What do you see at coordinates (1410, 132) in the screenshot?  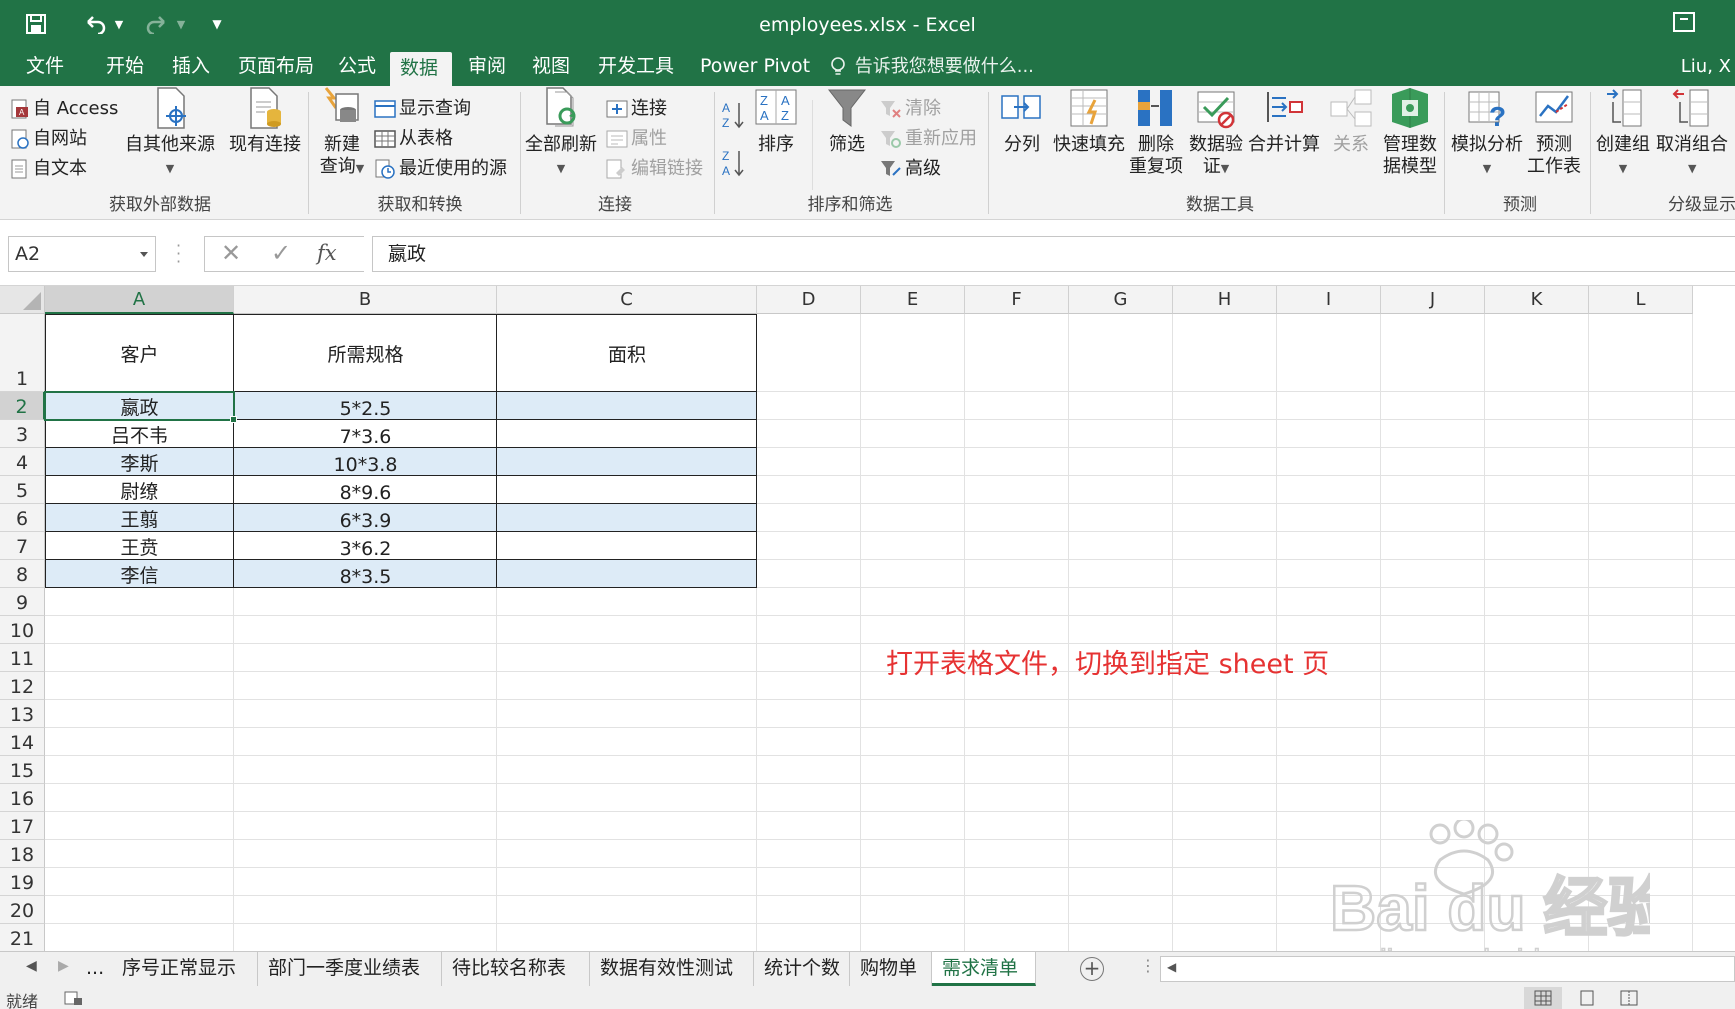 I see `manage-data-model-button: 管理数 据模型` at bounding box center [1410, 132].